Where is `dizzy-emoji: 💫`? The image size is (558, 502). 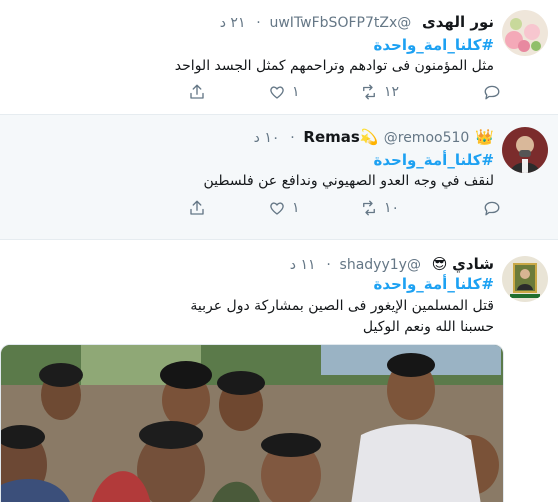 dizzy-emoji: 💫 is located at coordinates (369, 137).